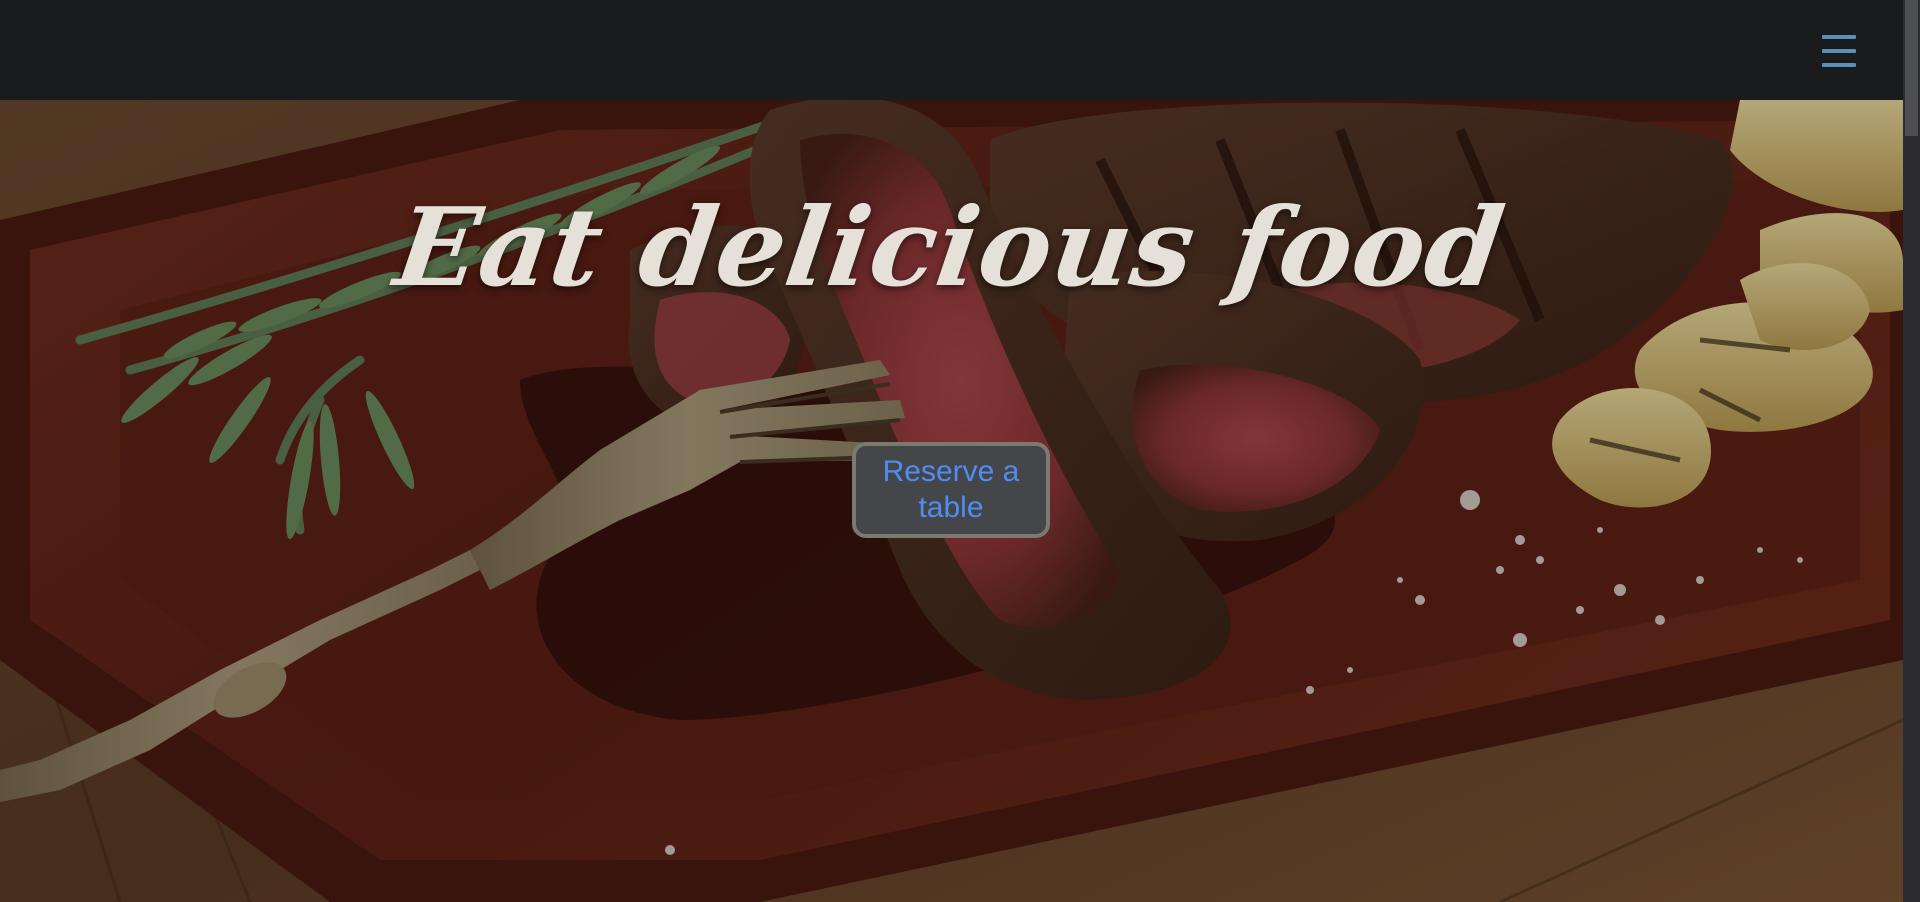 The width and height of the screenshot is (1920, 902). What do you see at coordinates (951, 50) in the screenshot?
I see `top-navbar` at bounding box center [951, 50].